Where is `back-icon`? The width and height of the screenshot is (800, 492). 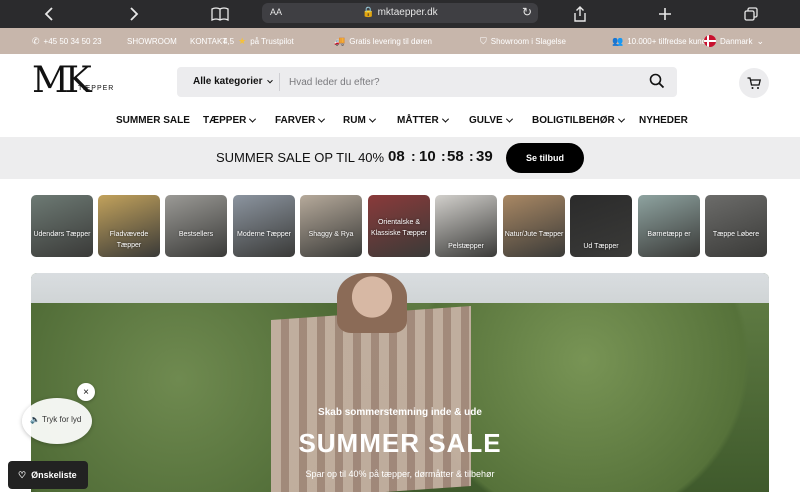 back-icon is located at coordinates (49, 14).